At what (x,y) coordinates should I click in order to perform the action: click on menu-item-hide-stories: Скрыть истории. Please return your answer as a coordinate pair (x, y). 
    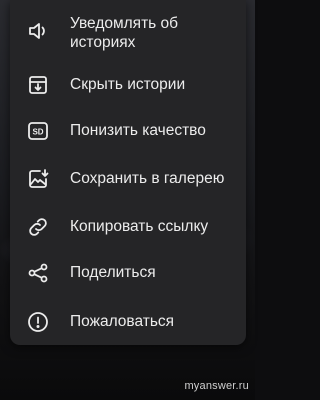
    Looking at the image, I should click on (128, 85).